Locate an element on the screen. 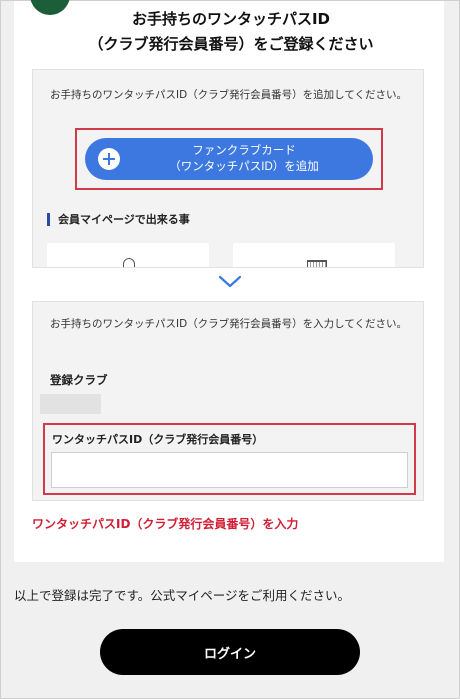 The height and width of the screenshot is (699, 460). plus-icon is located at coordinates (109, 159).